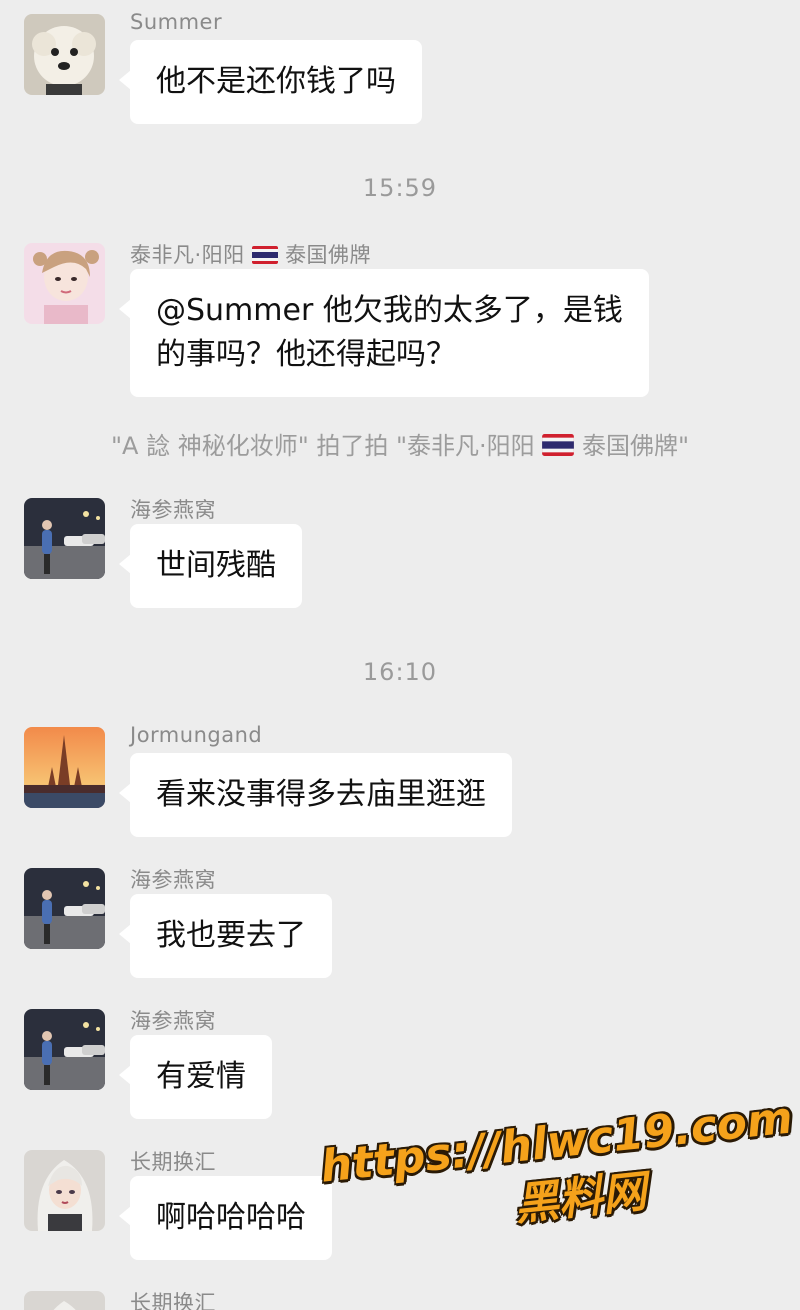 The height and width of the screenshot is (1310, 800). What do you see at coordinates (400, 672) in the screenshot?
I see `timestamp: 16:10` at bounding box center [400, 672].